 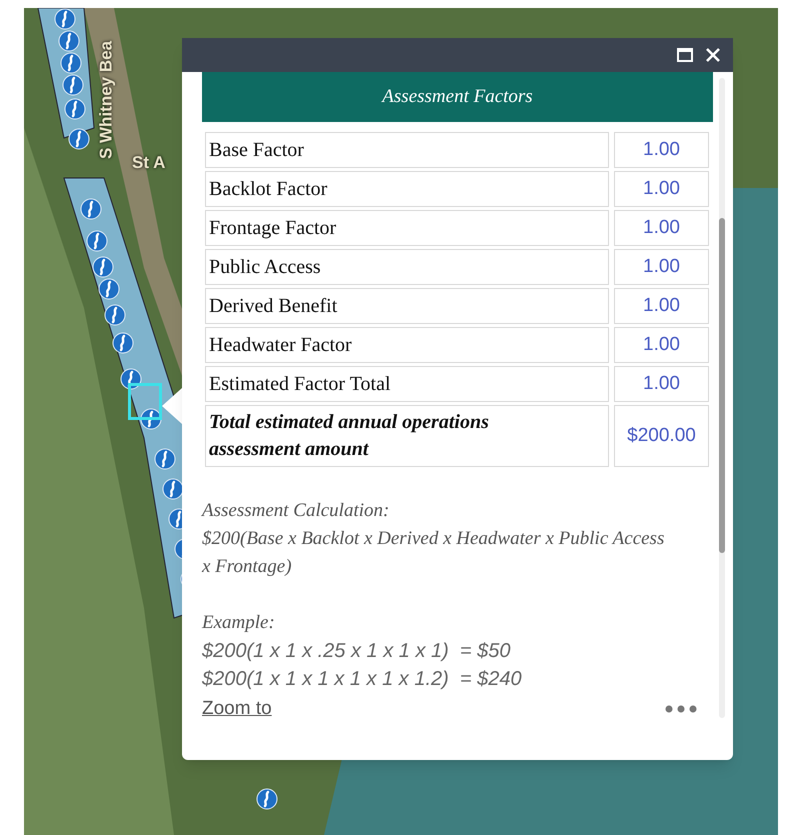 I want to click on close-icon, so click(x=713, y=55).